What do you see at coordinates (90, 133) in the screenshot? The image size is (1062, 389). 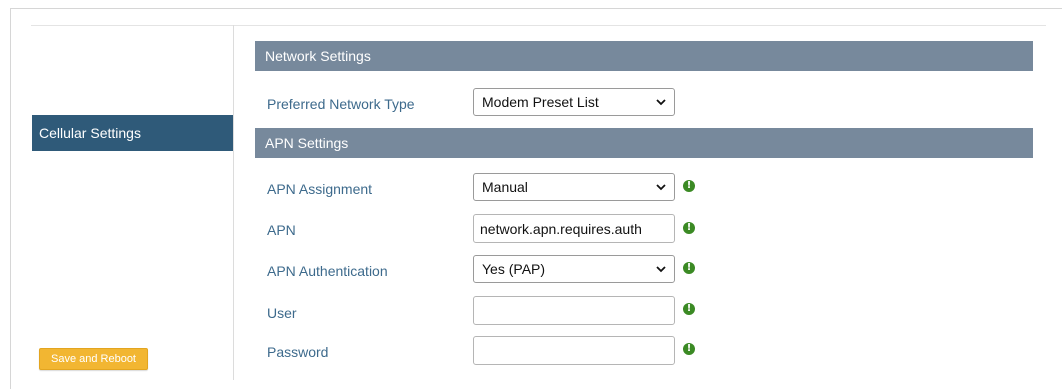 I see `sidebar-item-label: Cellular Settings` at bounding box center [90, 133].